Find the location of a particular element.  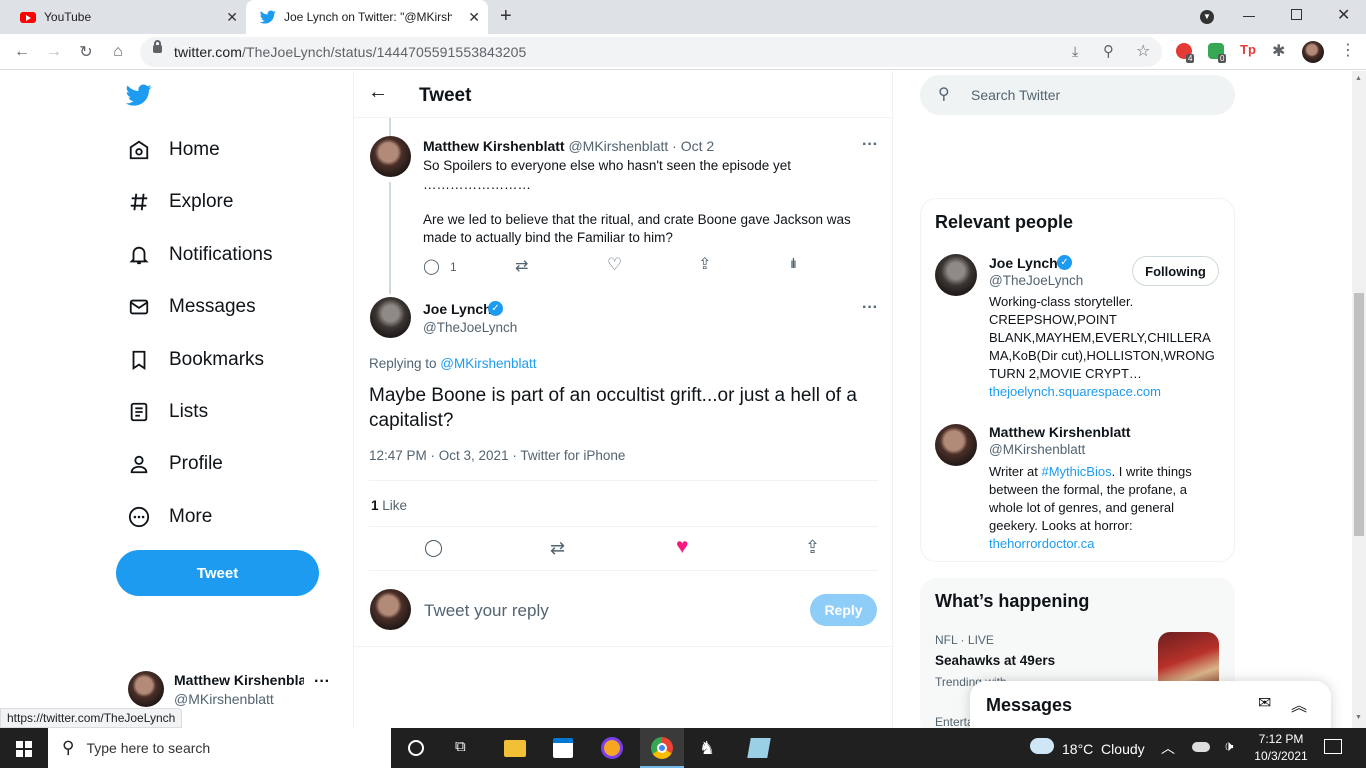

following-button: Following is located at coordinates (1175, 271).